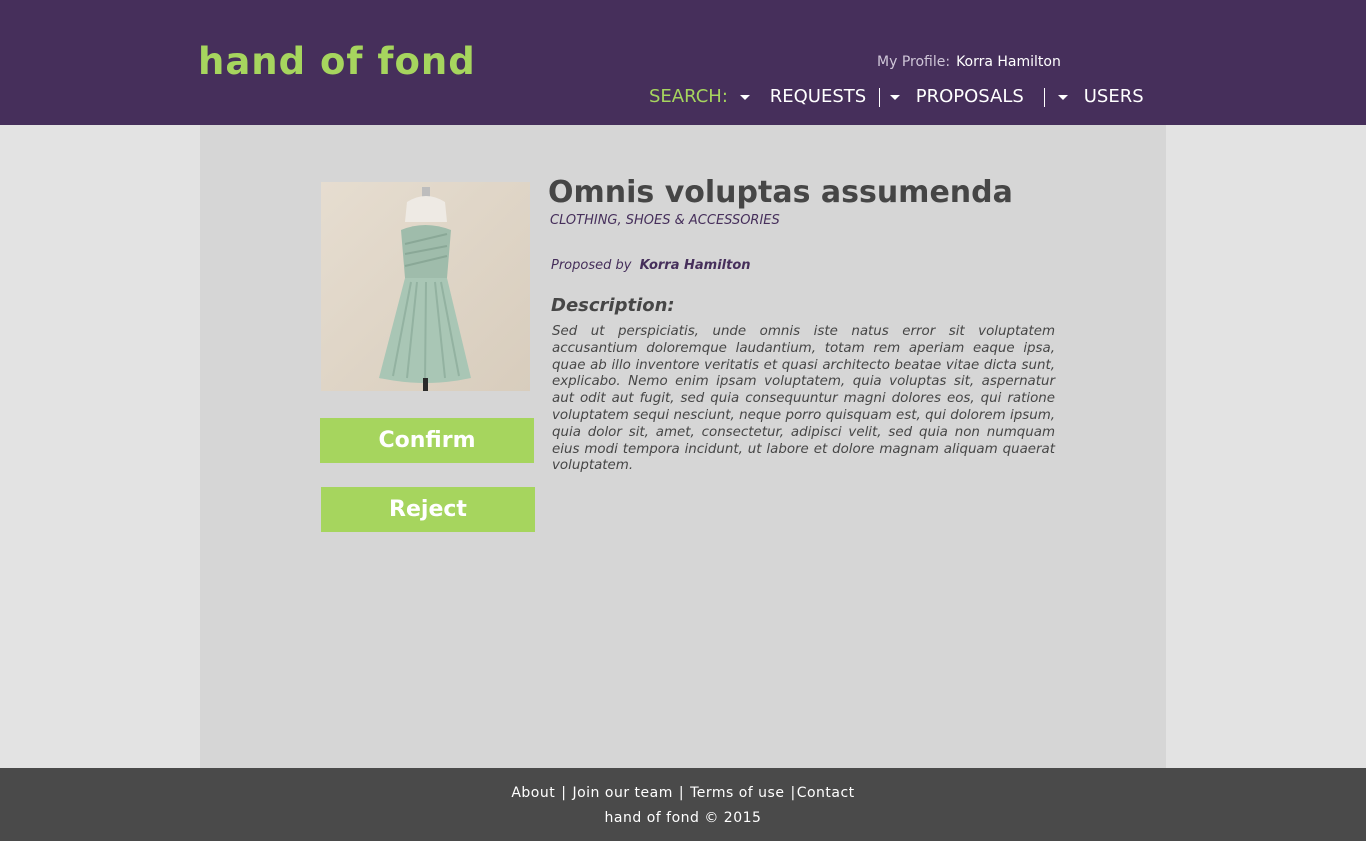 Image resolution: width=1366 pixels, height=841 pixels. I want to click on reject-button: Reject, so click(428, 509).